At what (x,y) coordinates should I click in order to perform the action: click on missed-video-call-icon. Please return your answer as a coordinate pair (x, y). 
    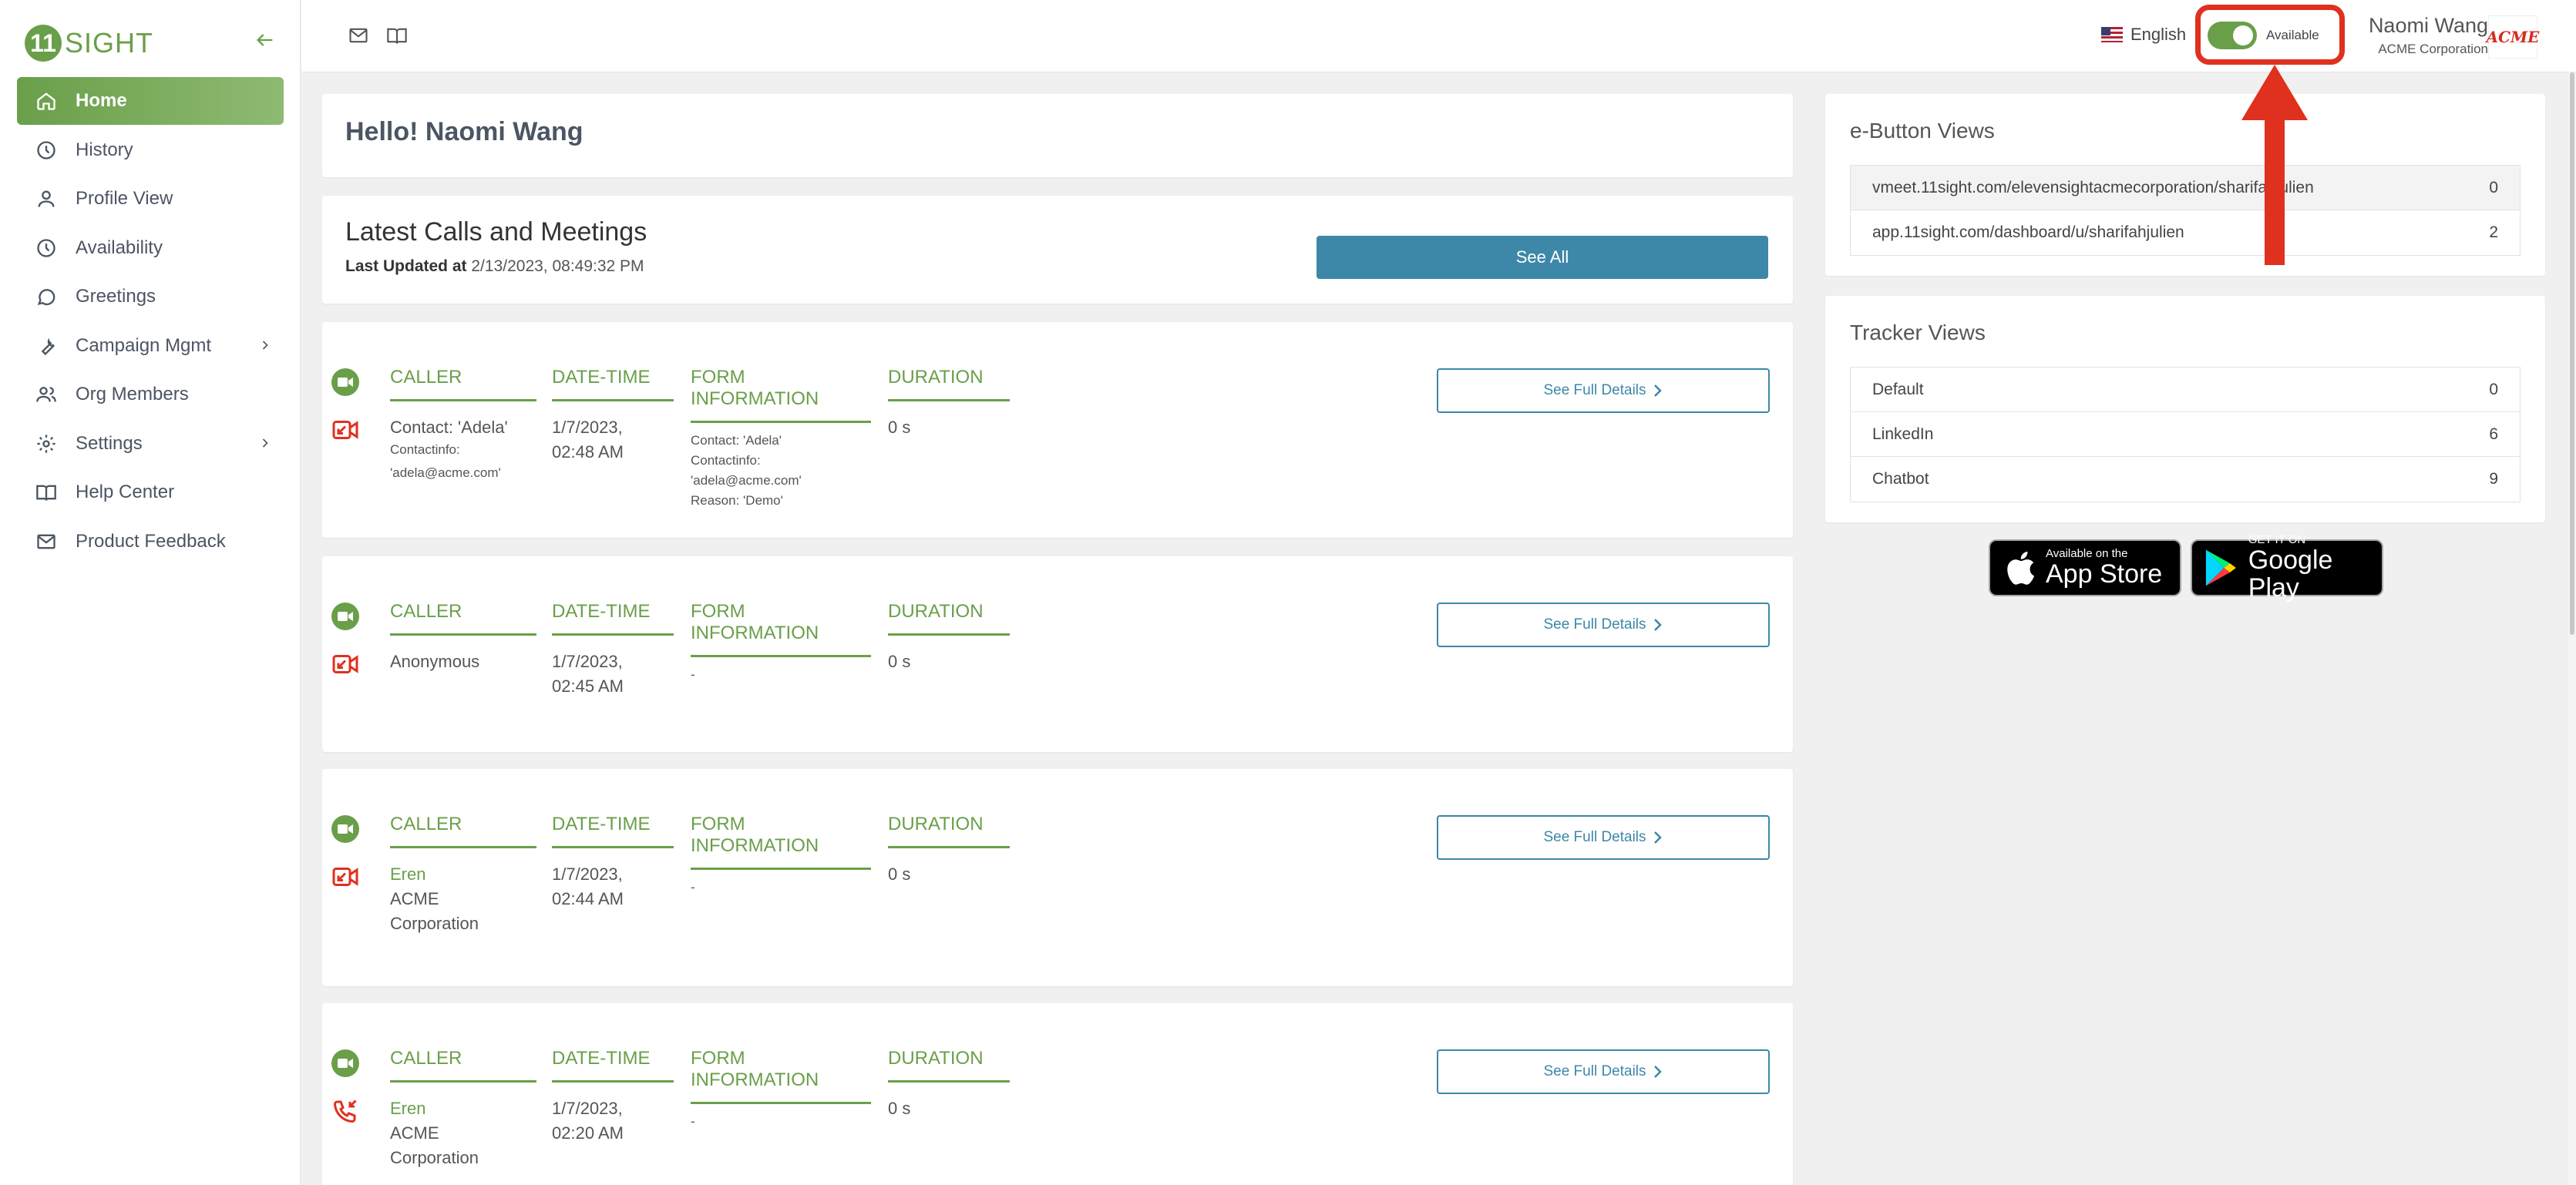
    Looking at the image, I should click on (345, 877).